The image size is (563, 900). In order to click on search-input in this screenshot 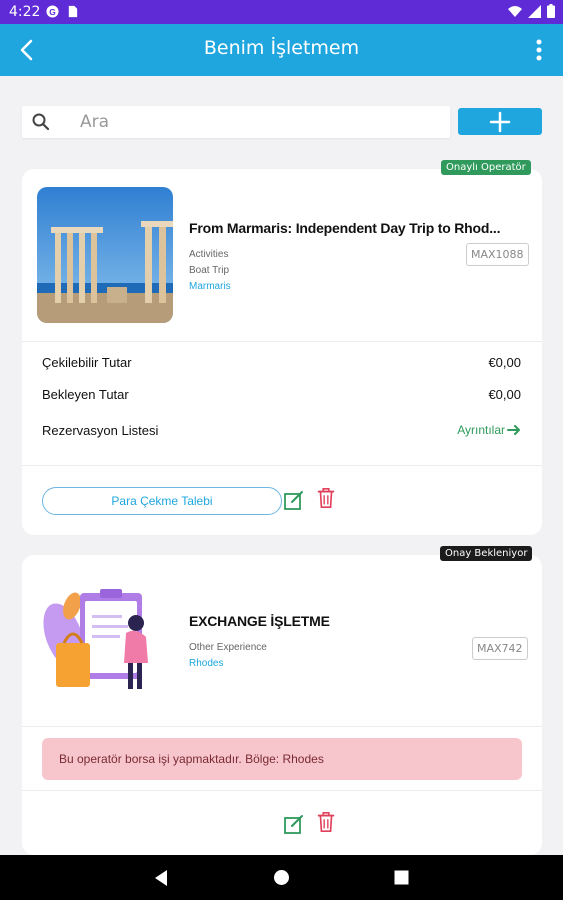, I will do `click(260, 122)`.